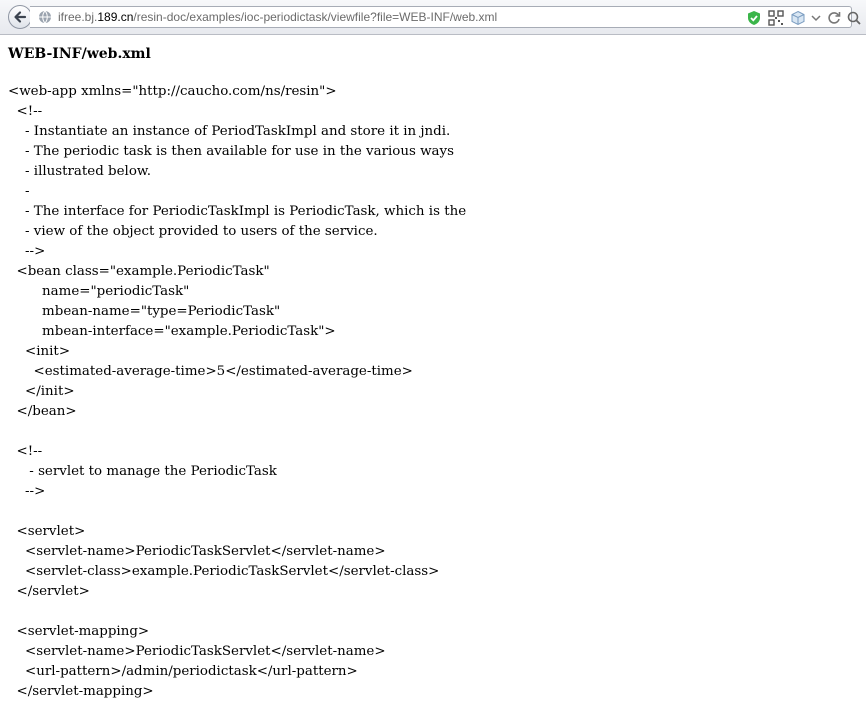 The width and height of the screenshot is (866, 702). I want to click on code-line: <bean class="example.PeriodicTask", so click(139, 271).